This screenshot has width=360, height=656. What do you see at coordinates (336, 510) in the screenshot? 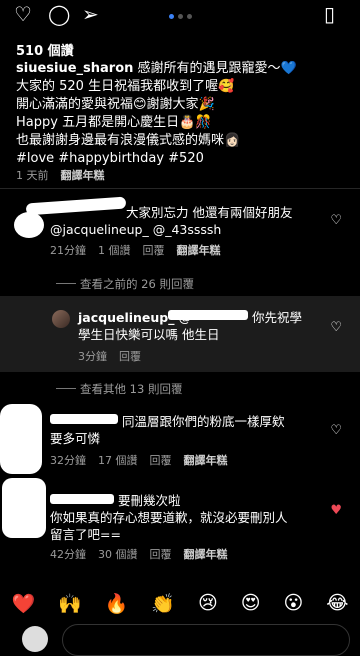
I see `comment-liked-heart-icon: ♥` at bounding box center [336, 510].